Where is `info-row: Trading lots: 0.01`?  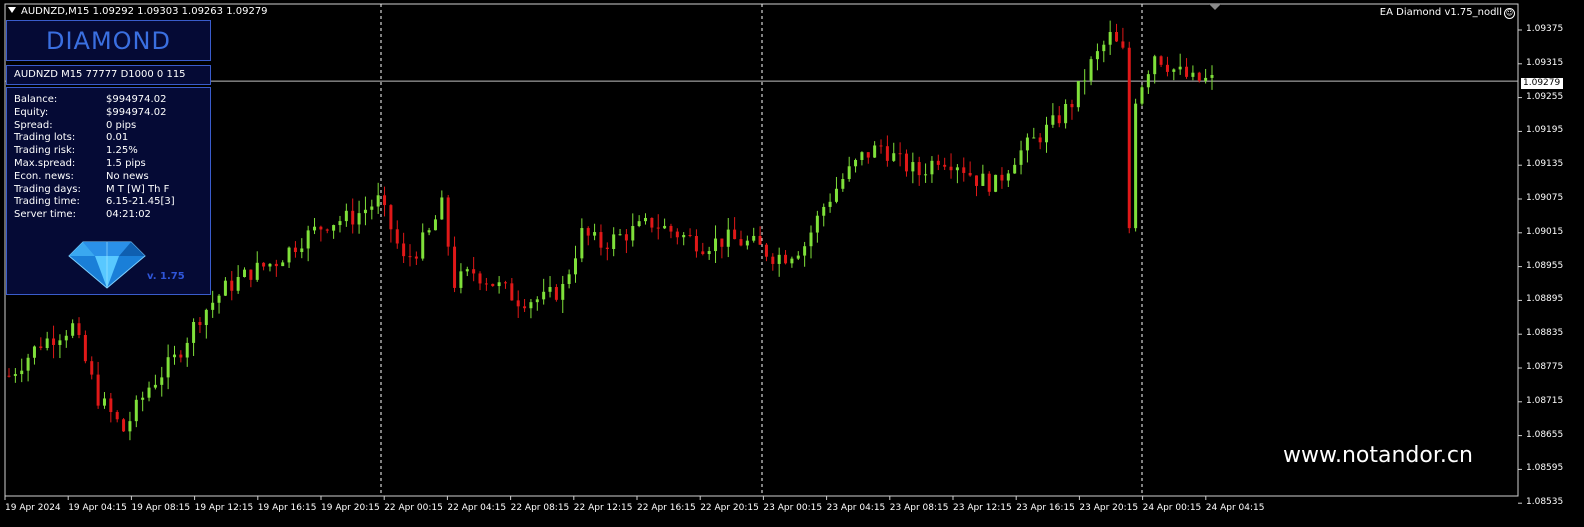
info-row: Trading lots: 0.01 is located at coordinates (108, 138).